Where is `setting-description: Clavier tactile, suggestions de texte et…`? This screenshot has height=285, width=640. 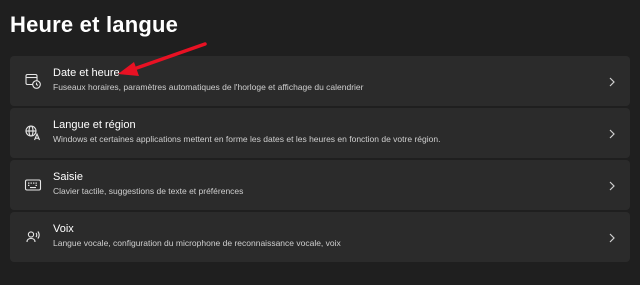 setting-description: Clavier tactile, suggestions de texte et… is located at coordinates (148, 191).